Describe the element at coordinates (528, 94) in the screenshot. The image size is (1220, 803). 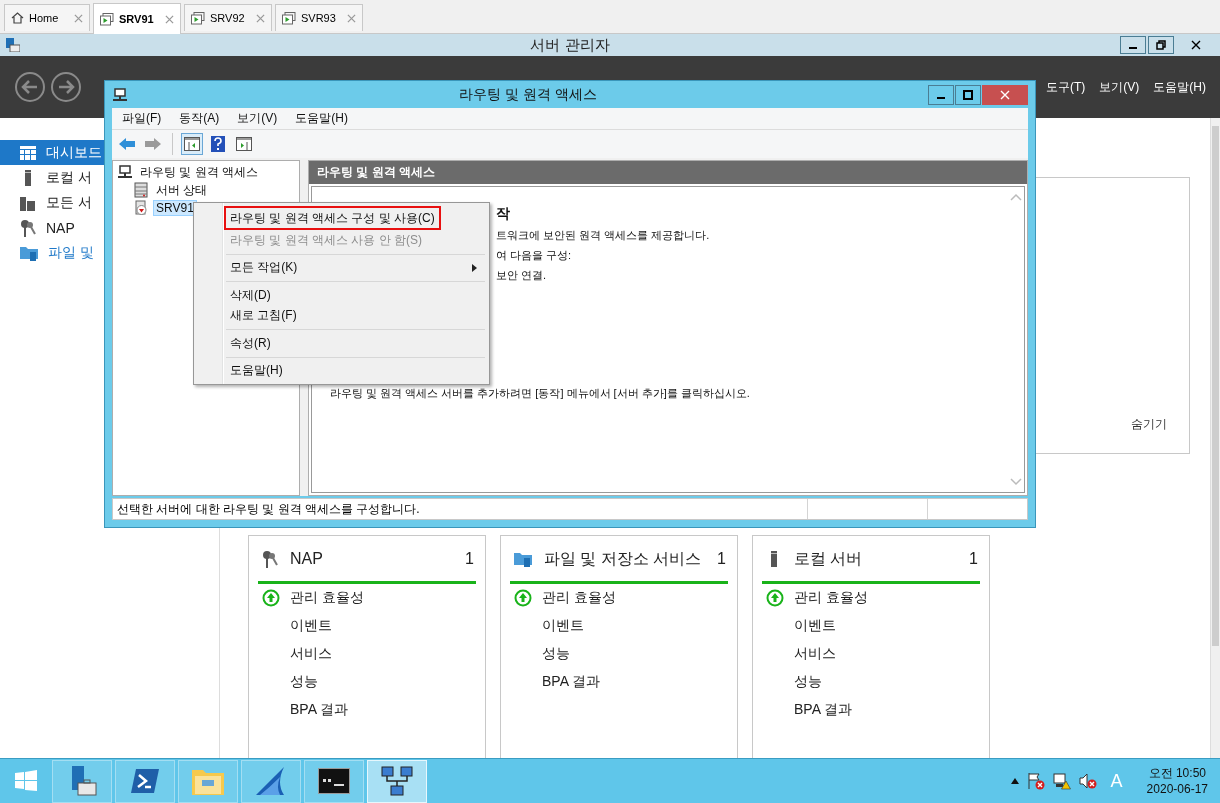
I see `window-title: 라우팅 및 원격 액세스` at that location.